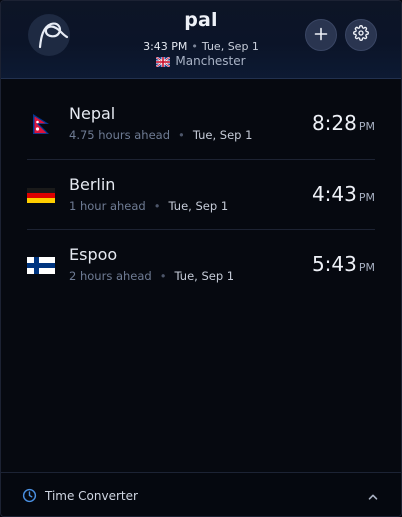 This screenshot has height=517, width=402. What do you see at coordinates (201, 494) in the screenshot?
I see `time-converter-bar: Time Converter` at bounding box center [201, 494].